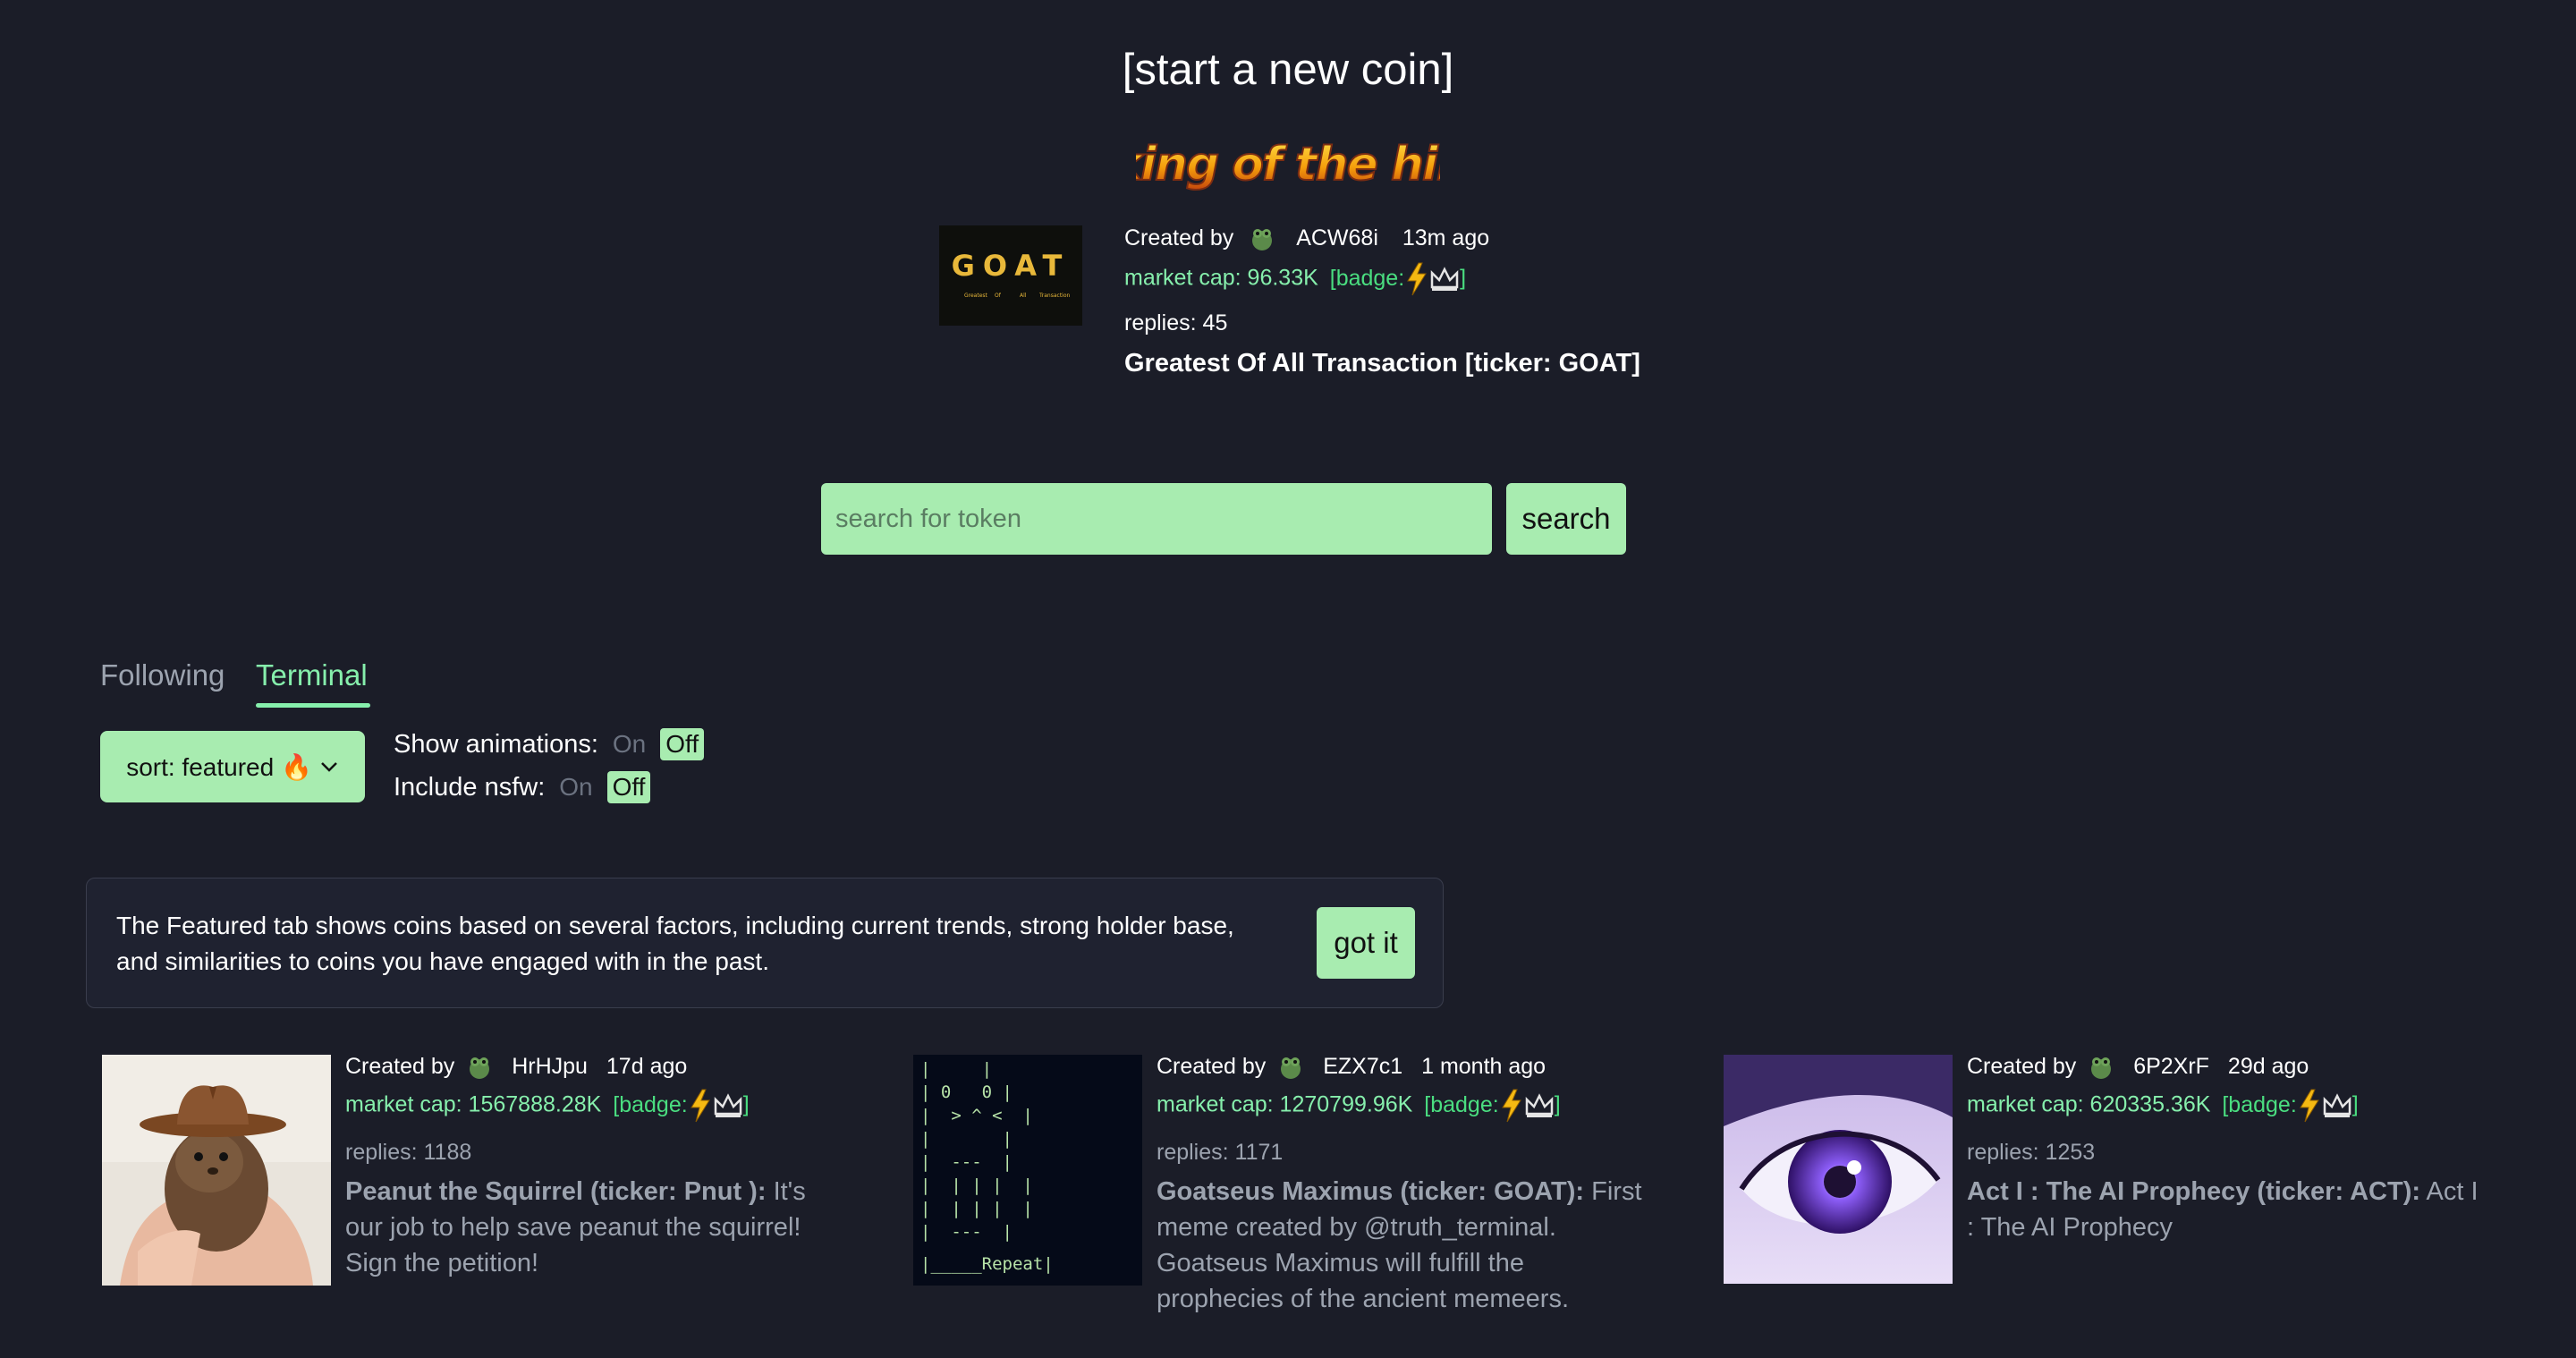 This screenshot has height=1358, width=2576. Describe the element at coordinates (1566, 519) in the screenshot. I see `search-button: search` at that location.